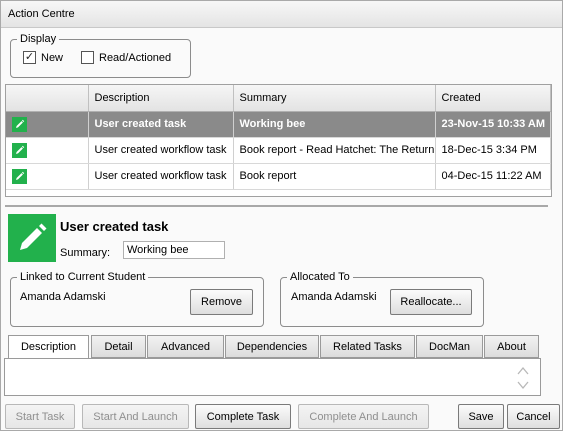  I want to click on column-header-summary: Summary, so click(334, 98).